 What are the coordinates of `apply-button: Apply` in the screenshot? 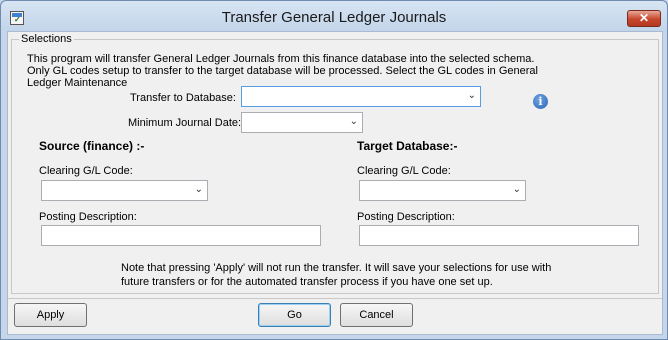 It's located at (50, 315).